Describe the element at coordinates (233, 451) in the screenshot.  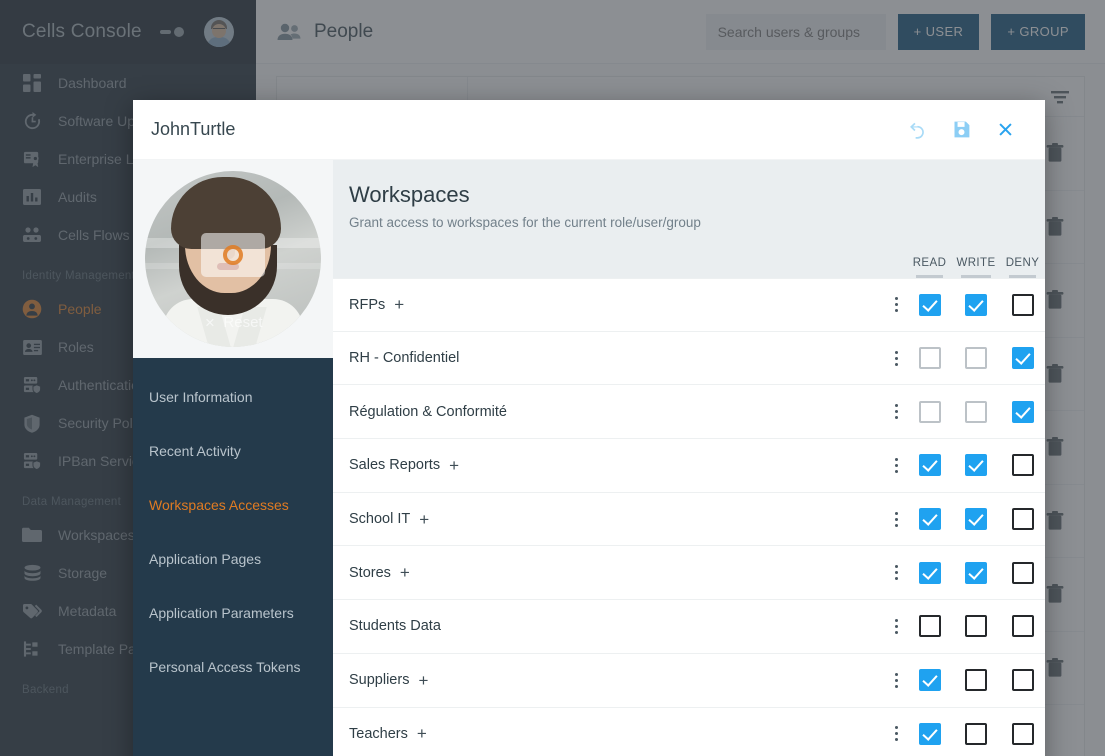
I see `tab-recent-activity: Recent Activity` at that location.